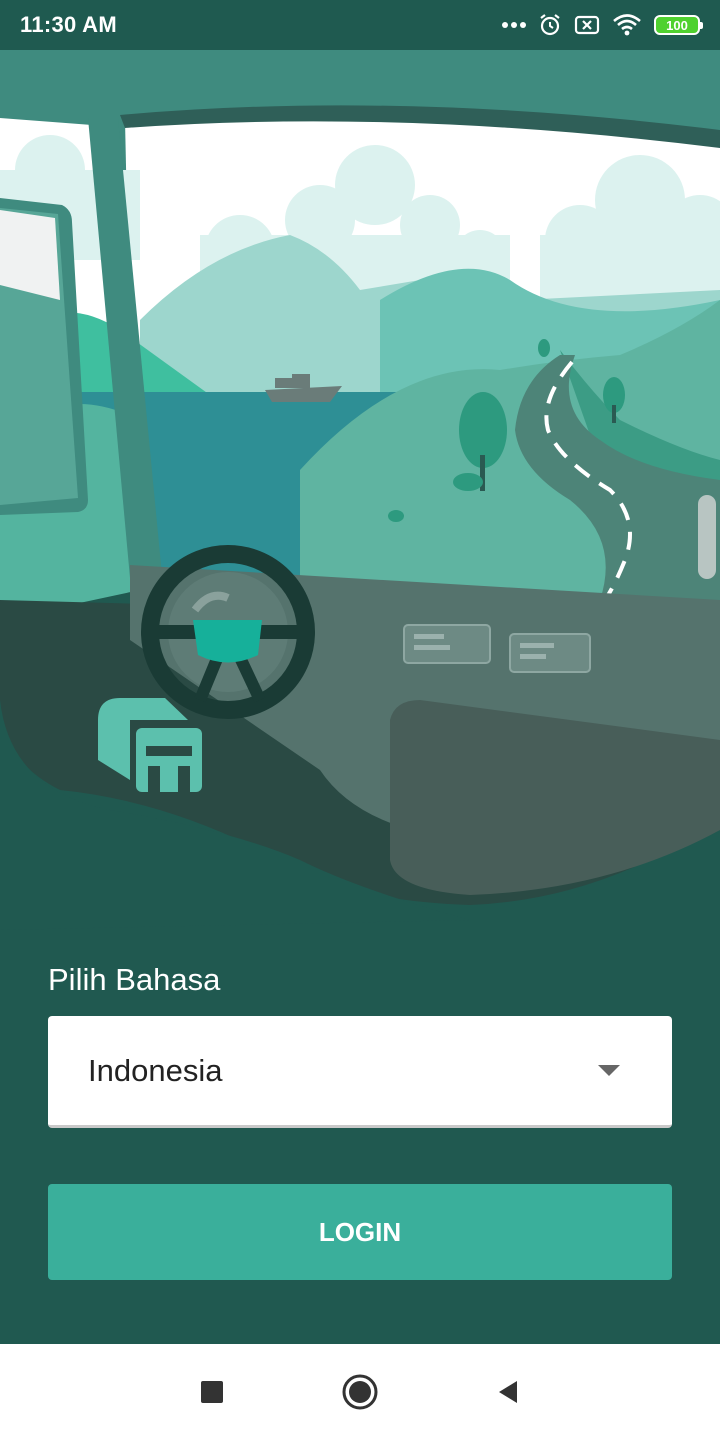 The width and height of the screenshot is (720, 1440). Describe the element at coordinates (550, 25) in the screenshot. I see `alarm-icon` at that location.